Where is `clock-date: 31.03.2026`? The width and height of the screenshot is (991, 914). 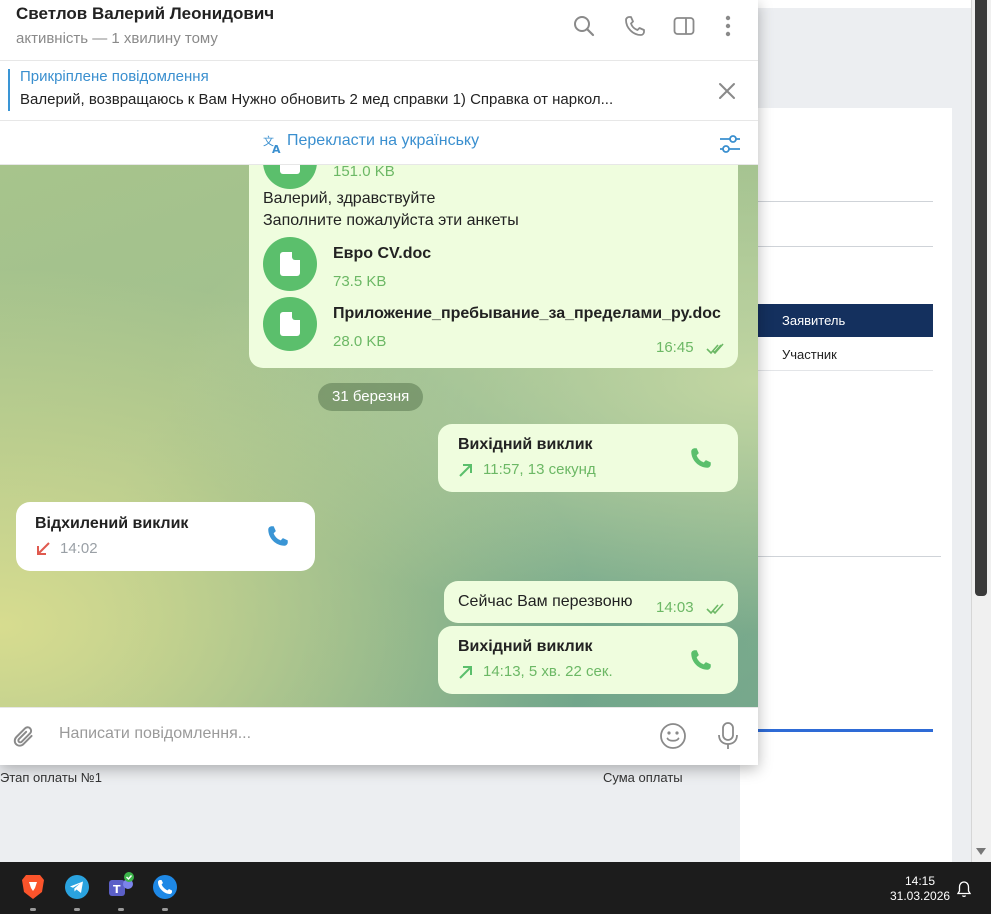 clock-date: 31.03.2026 is located at coordinates (920, 896).